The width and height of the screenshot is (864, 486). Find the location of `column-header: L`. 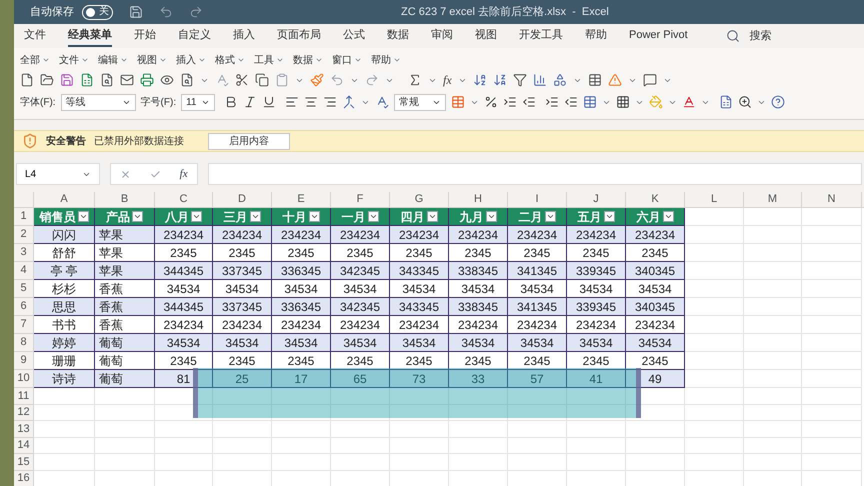

column-header: L is located at coordinates (714, 199).